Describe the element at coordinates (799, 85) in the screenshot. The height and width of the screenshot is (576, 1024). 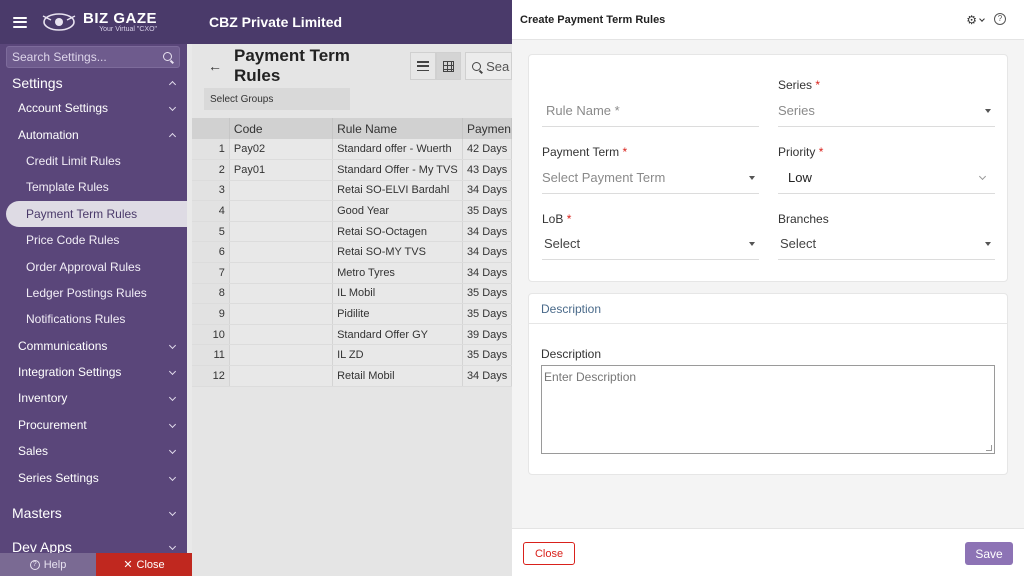
I see `series-label: Series *` at that location.